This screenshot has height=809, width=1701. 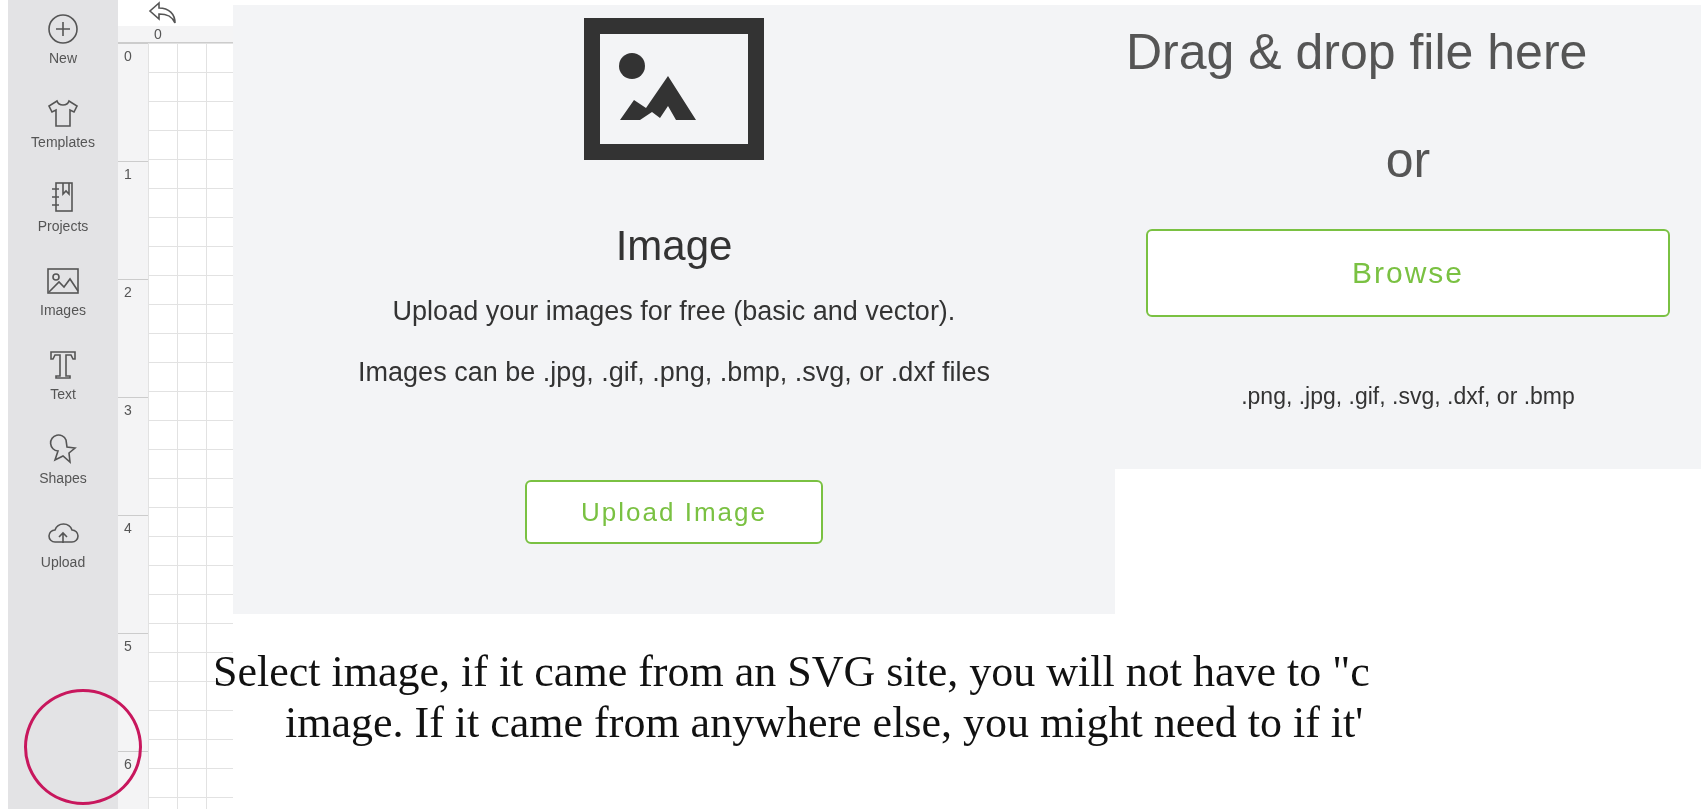 I want to click on ruler-label: 0, so click(x=158, y=34).